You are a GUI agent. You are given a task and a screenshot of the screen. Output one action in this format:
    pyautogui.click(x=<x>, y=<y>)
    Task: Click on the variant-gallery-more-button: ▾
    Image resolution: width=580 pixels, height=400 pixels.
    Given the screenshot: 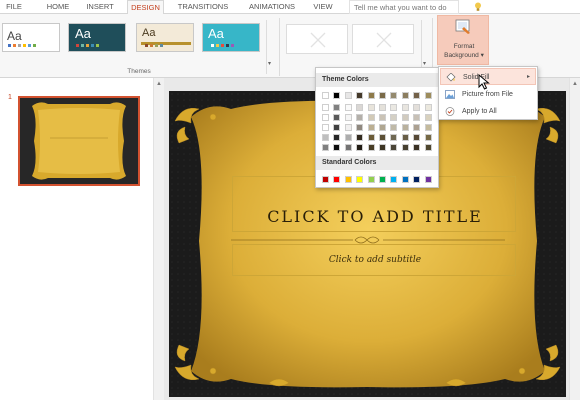 What is the action you would take?
    pyautogui.click(x=425, y=47)
    